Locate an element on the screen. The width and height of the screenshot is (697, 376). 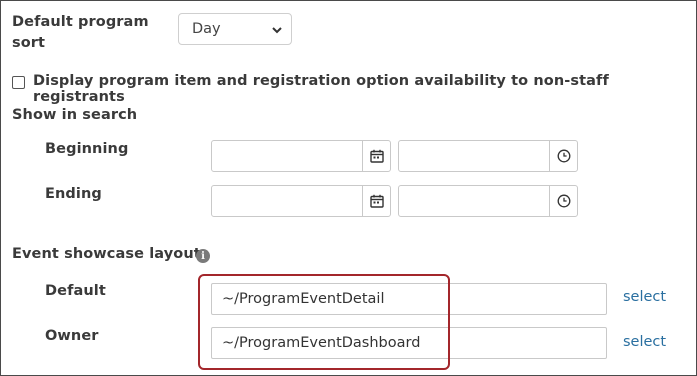
default-layout-label: Default is located at coordinates (75, 291).